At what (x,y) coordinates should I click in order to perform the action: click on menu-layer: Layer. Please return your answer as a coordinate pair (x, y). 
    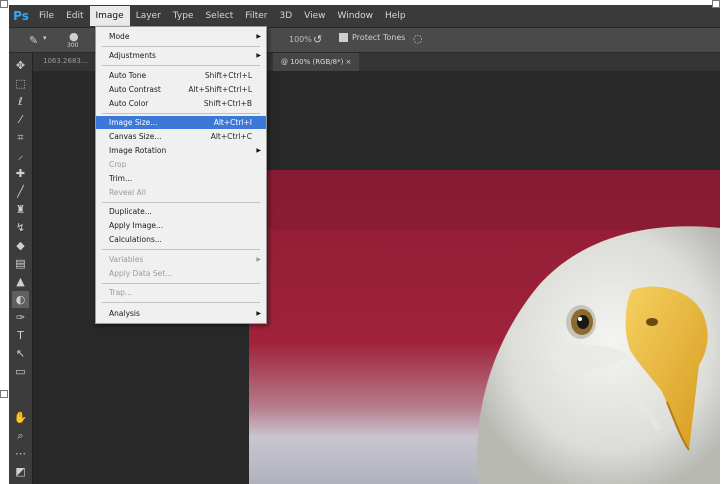
    Looking at the image, I should click on (148, 16).